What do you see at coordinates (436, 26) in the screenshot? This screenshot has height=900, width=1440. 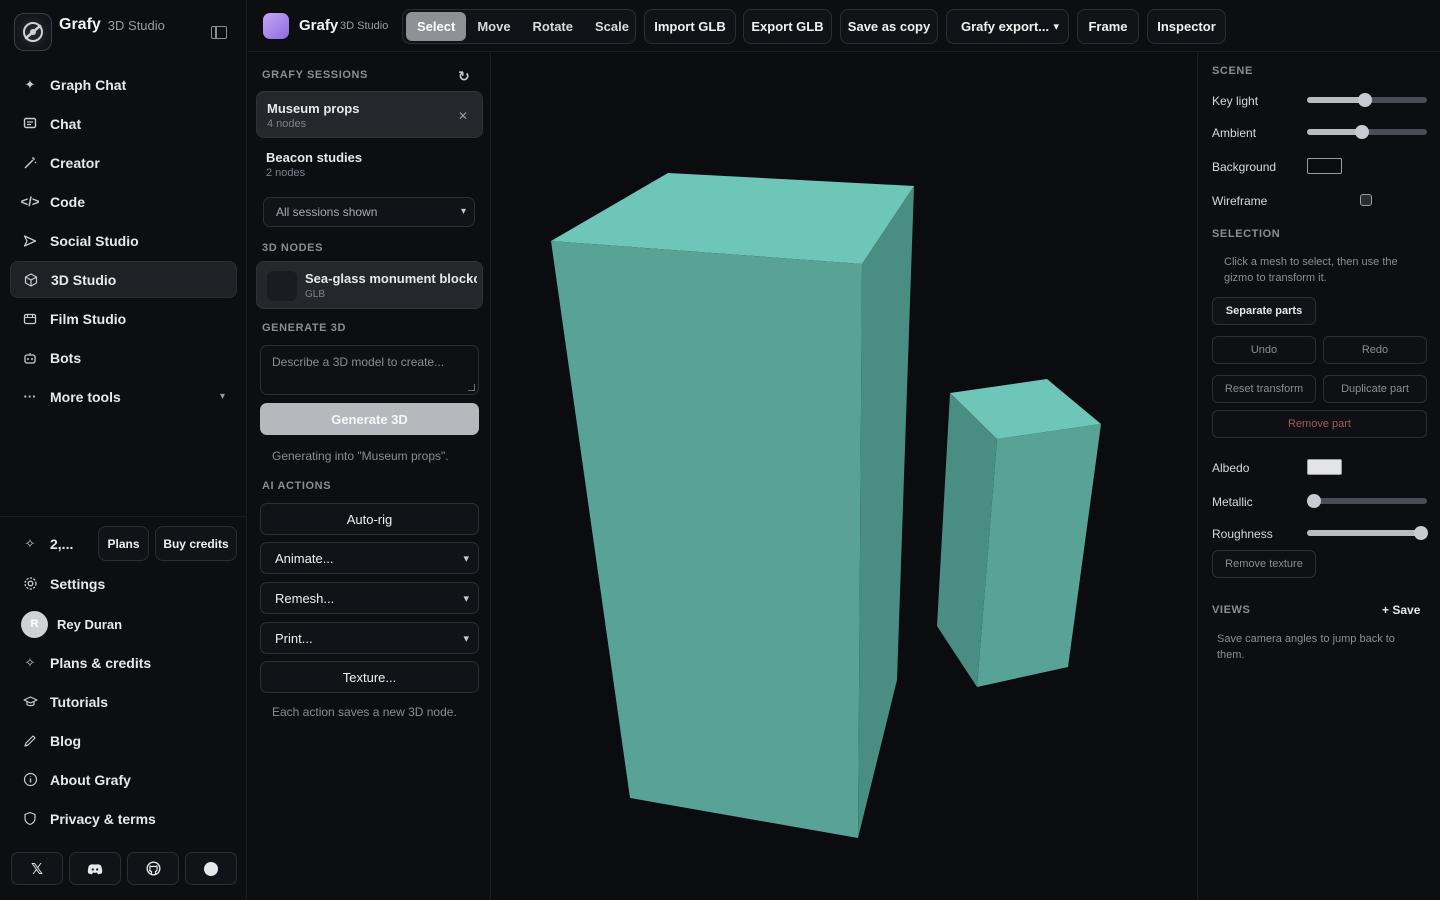 I see `mode-select-button: Select` at bounding box center [436, 26].